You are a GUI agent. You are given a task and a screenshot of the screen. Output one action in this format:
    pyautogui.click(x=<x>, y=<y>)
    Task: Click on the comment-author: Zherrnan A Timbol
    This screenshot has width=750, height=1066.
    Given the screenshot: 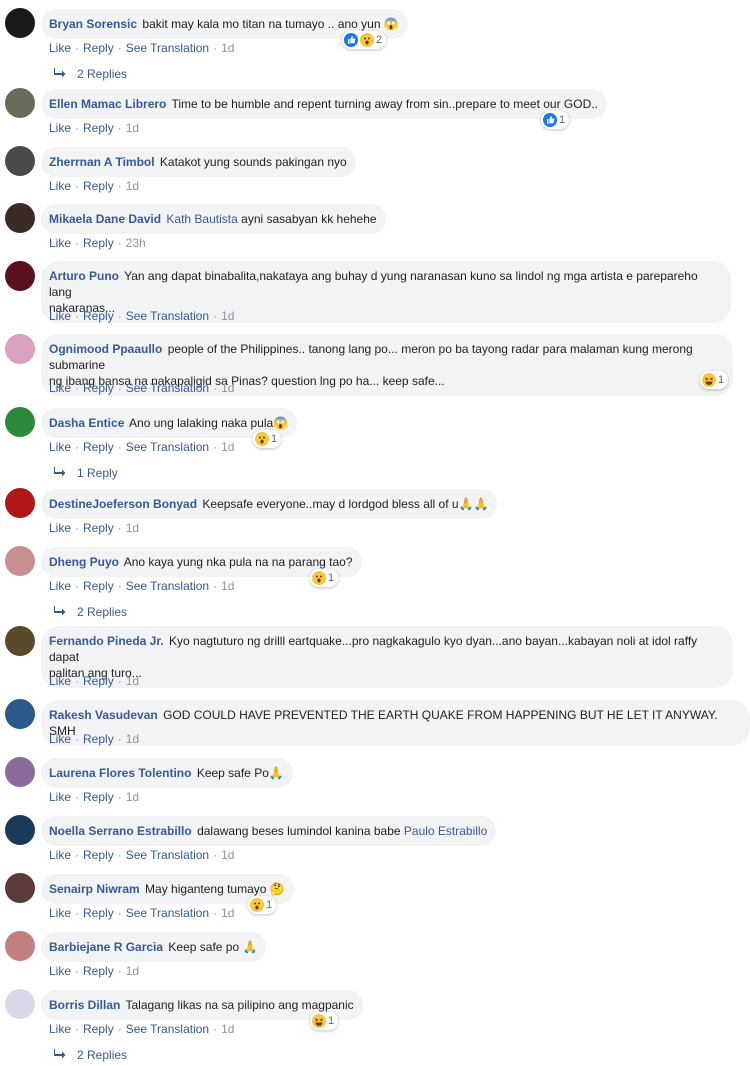 What is the action you would take?
    pyautogui.click(x=102, y=162)
    